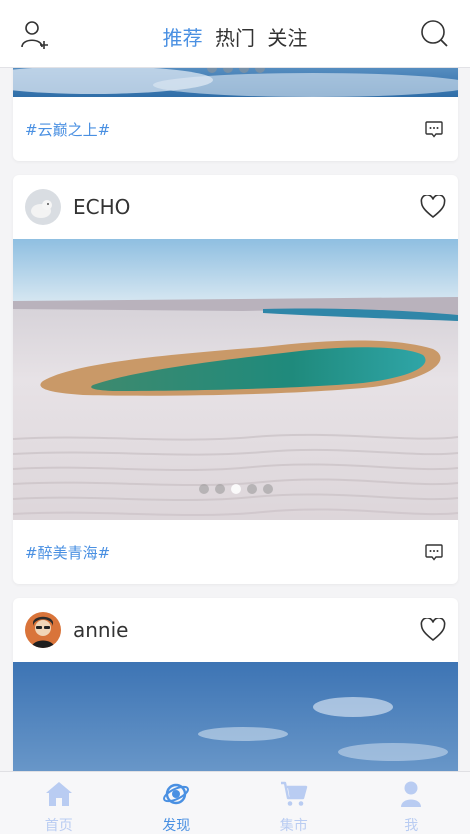 Image resolution: width=470 pixels, height=834 pixels. Describe the element at coordinates (235, 552) in the screenshot. I see `post-footer: #醉美青海#` at that location.